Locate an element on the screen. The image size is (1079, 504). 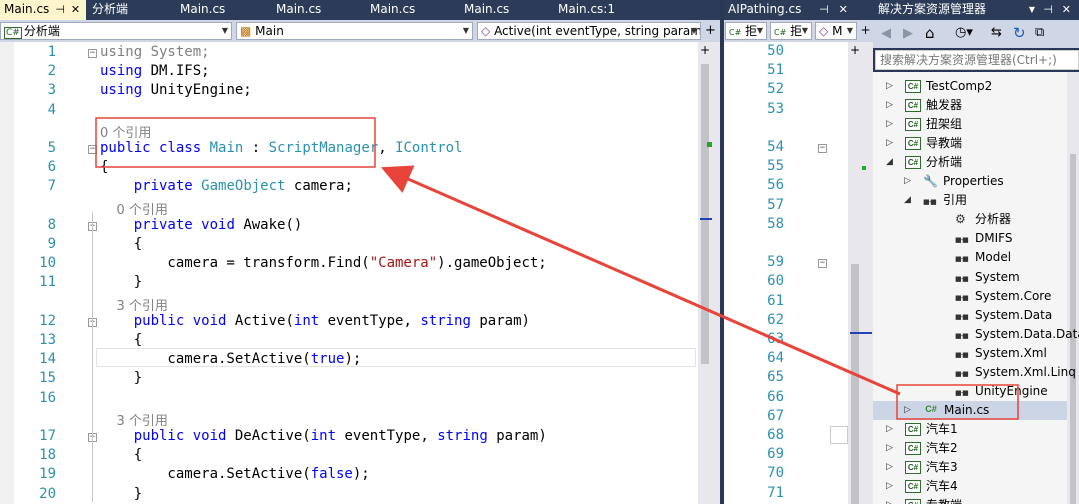
highlight-box-maincs is located at coordinates (957, 402).